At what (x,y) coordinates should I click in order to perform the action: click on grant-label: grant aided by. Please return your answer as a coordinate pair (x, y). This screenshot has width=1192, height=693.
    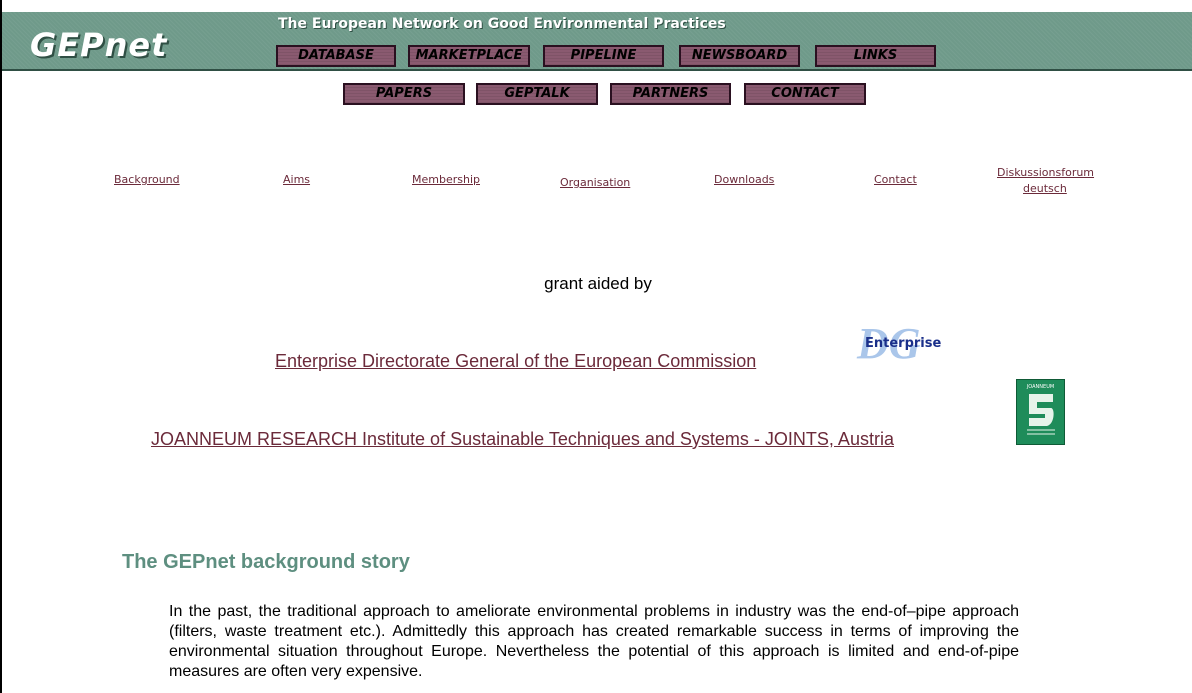
    Looking at the image, I should click on (598, 283).